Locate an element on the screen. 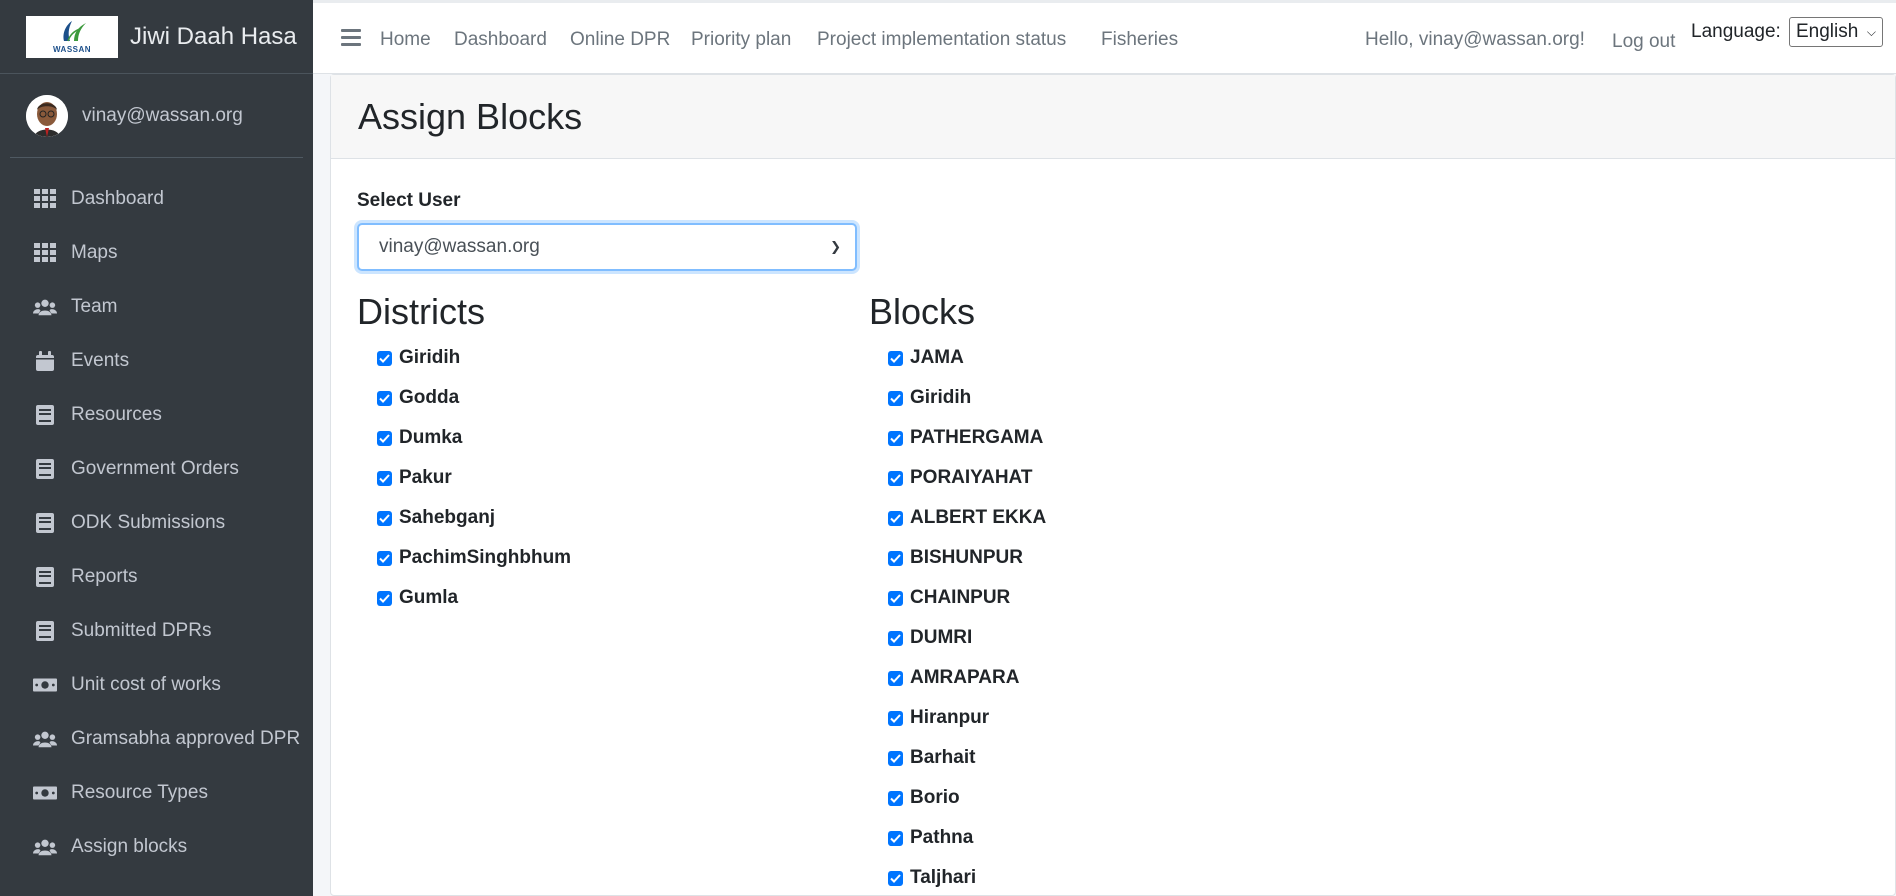 The width and height of the screenshot is (1896, 896). sidebar-item-label: Unit cost of works is located at coordinates (146, 684).